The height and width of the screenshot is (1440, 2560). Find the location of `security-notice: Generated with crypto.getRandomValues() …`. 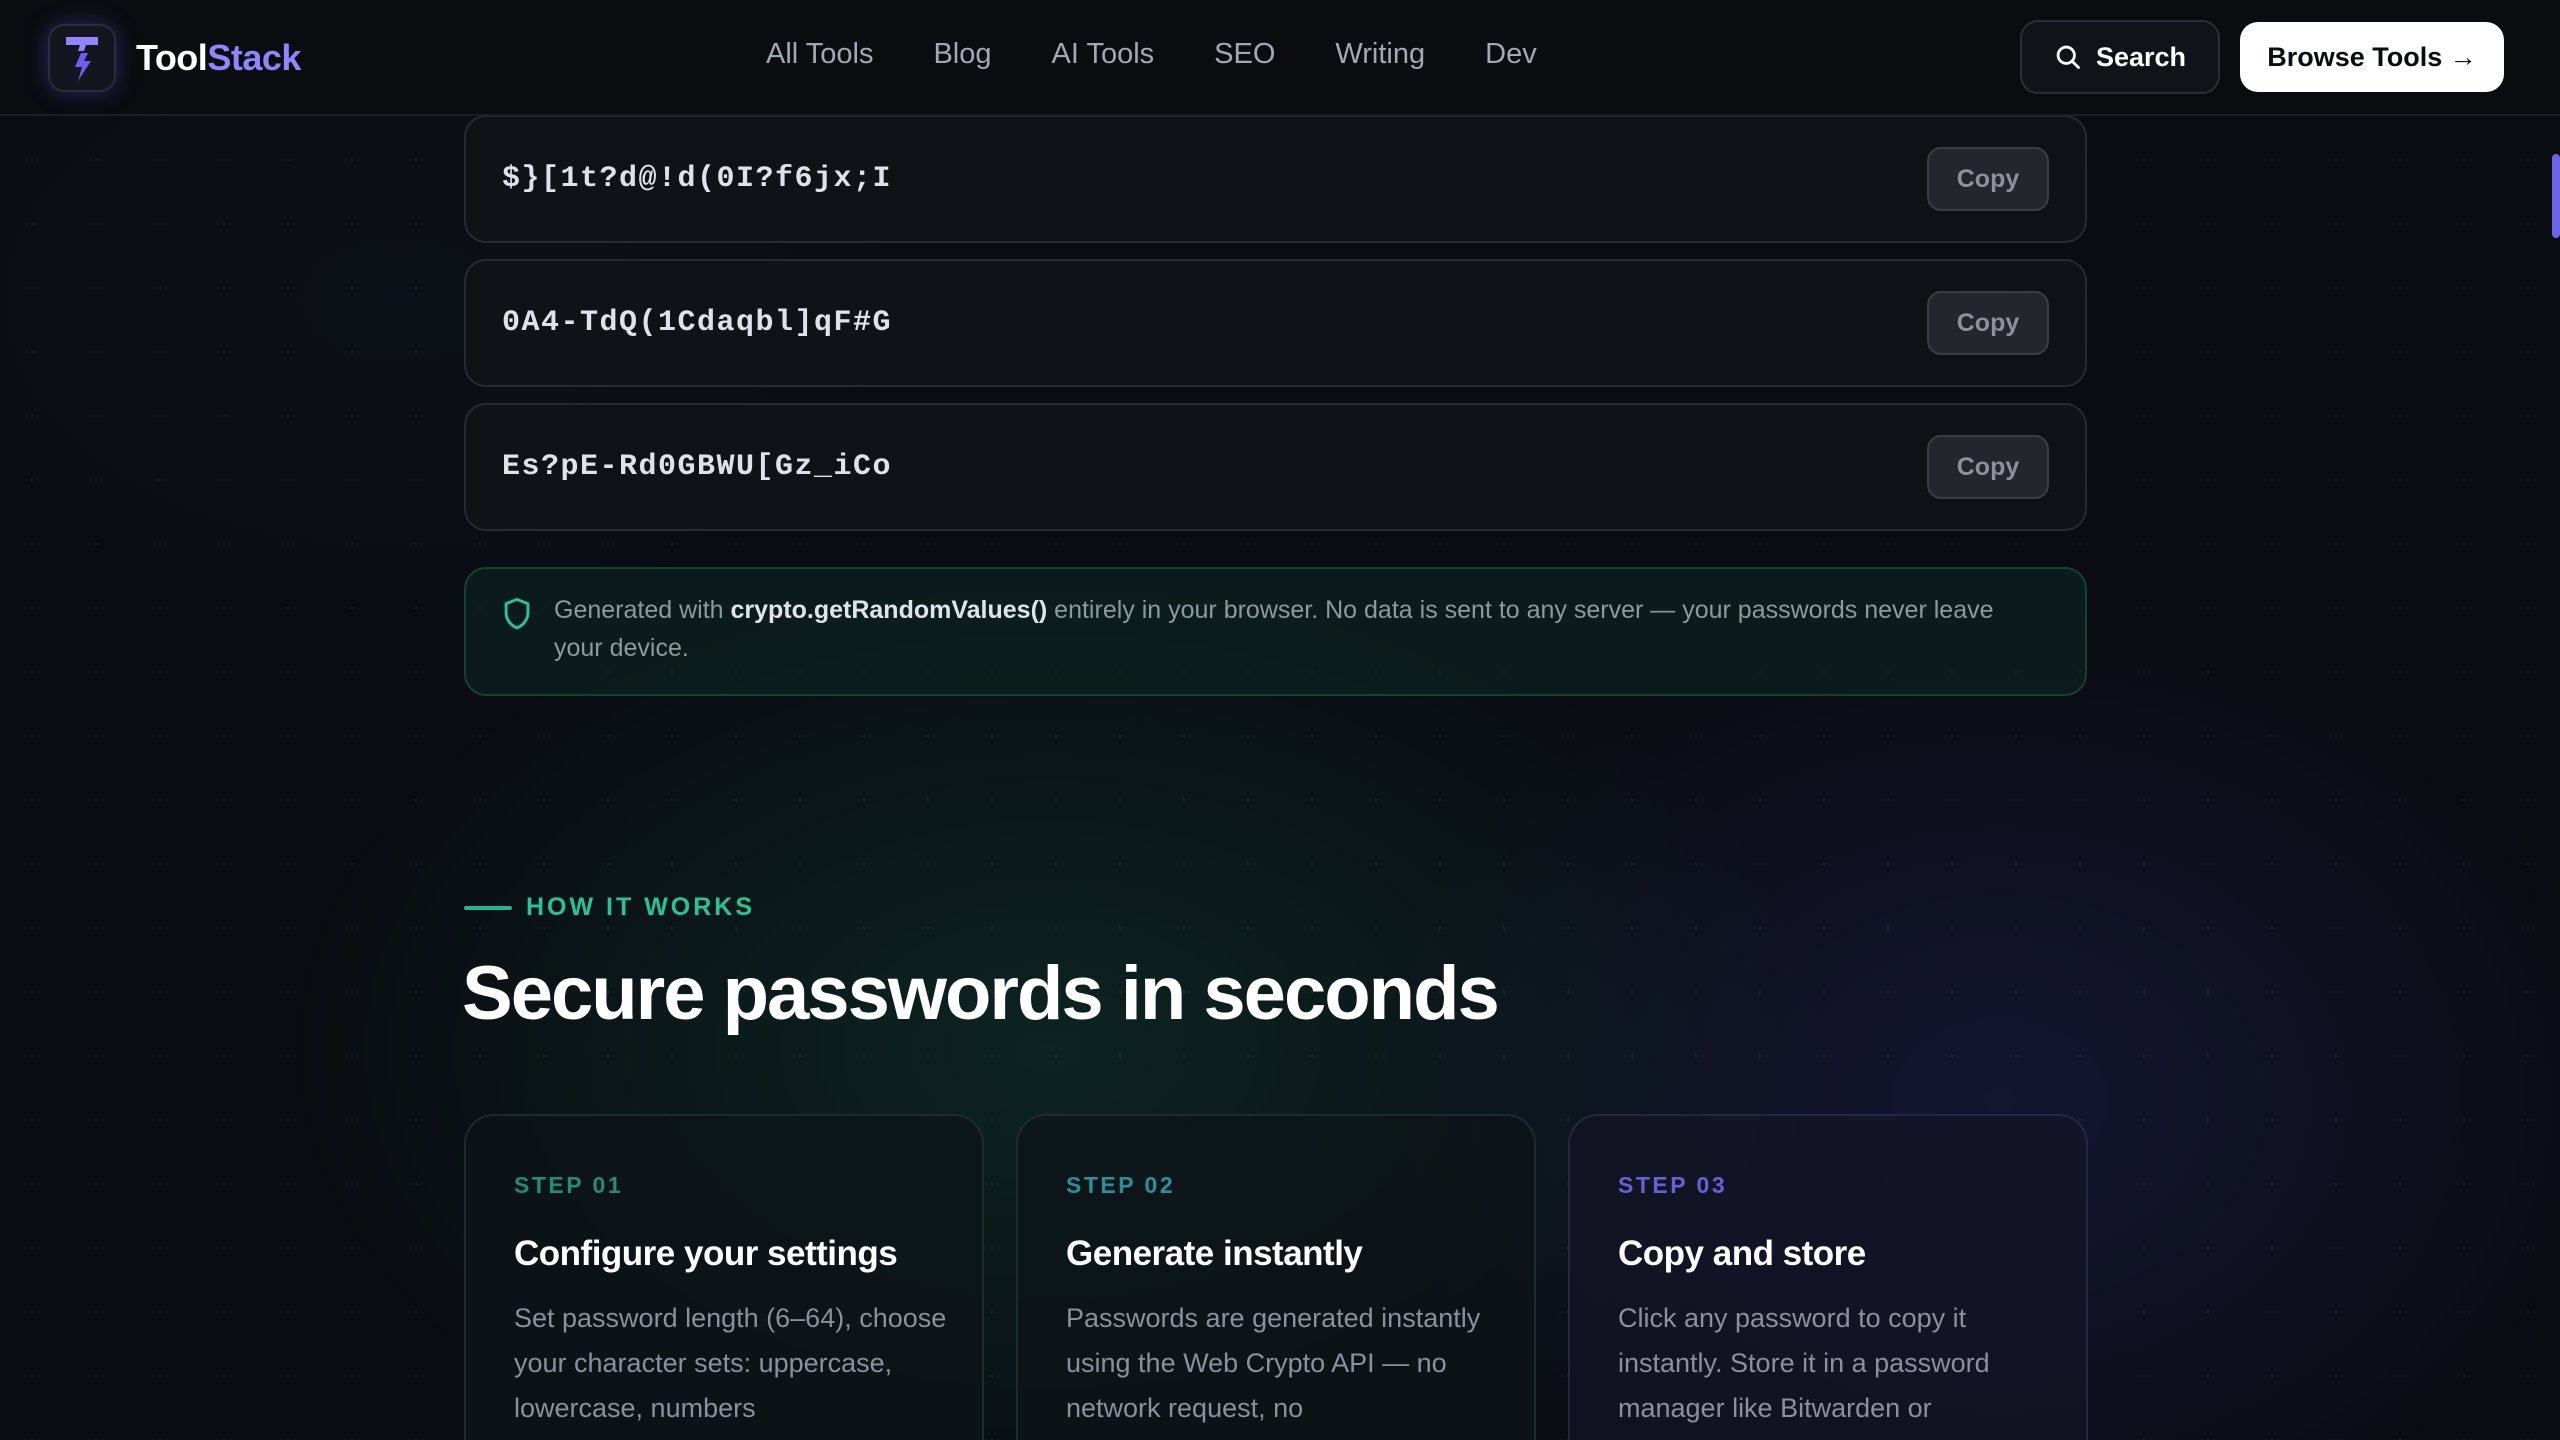

security-notice: Generated with crypto.getRandomValues() … is located at coordinates (1275, 631).